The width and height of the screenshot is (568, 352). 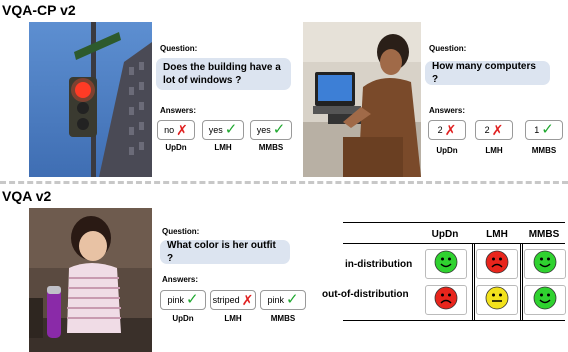 I want to click on answer-box-updn: pink ✓, so click(x=183, y=300).